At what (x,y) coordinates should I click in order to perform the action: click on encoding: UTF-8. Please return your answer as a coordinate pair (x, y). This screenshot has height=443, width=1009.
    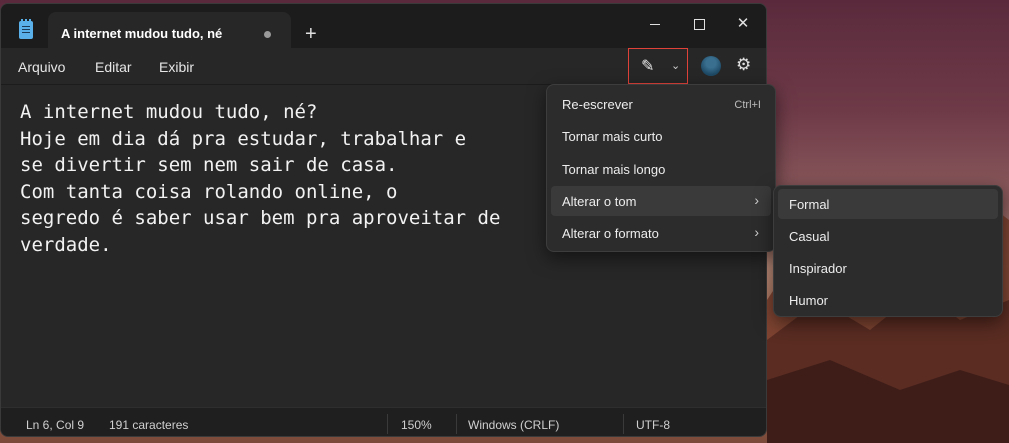
    Looking at the image, I should click on (653, 425).